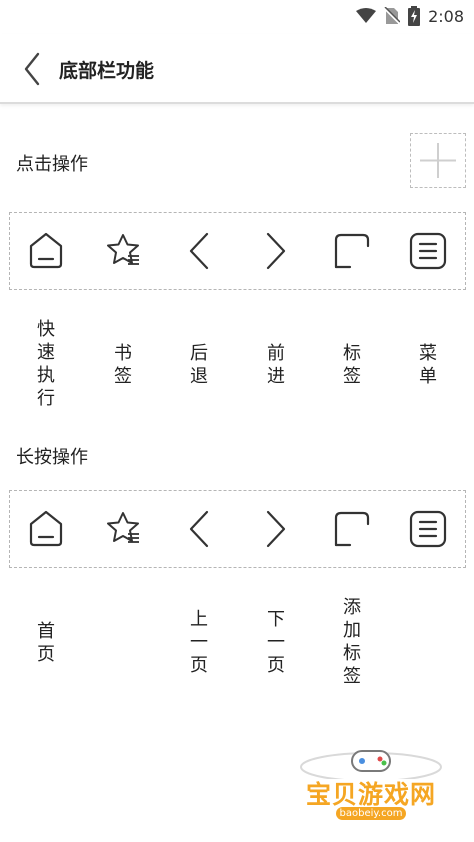  Describe the element at coordinates (428, 365) in the screenshot. I see `click-label-menu: 菜单` at that location.